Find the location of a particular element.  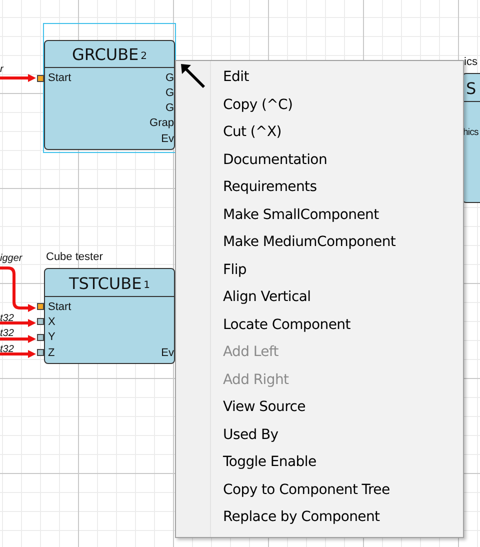

menu-item: Used By is located at coordinates (319, 435).